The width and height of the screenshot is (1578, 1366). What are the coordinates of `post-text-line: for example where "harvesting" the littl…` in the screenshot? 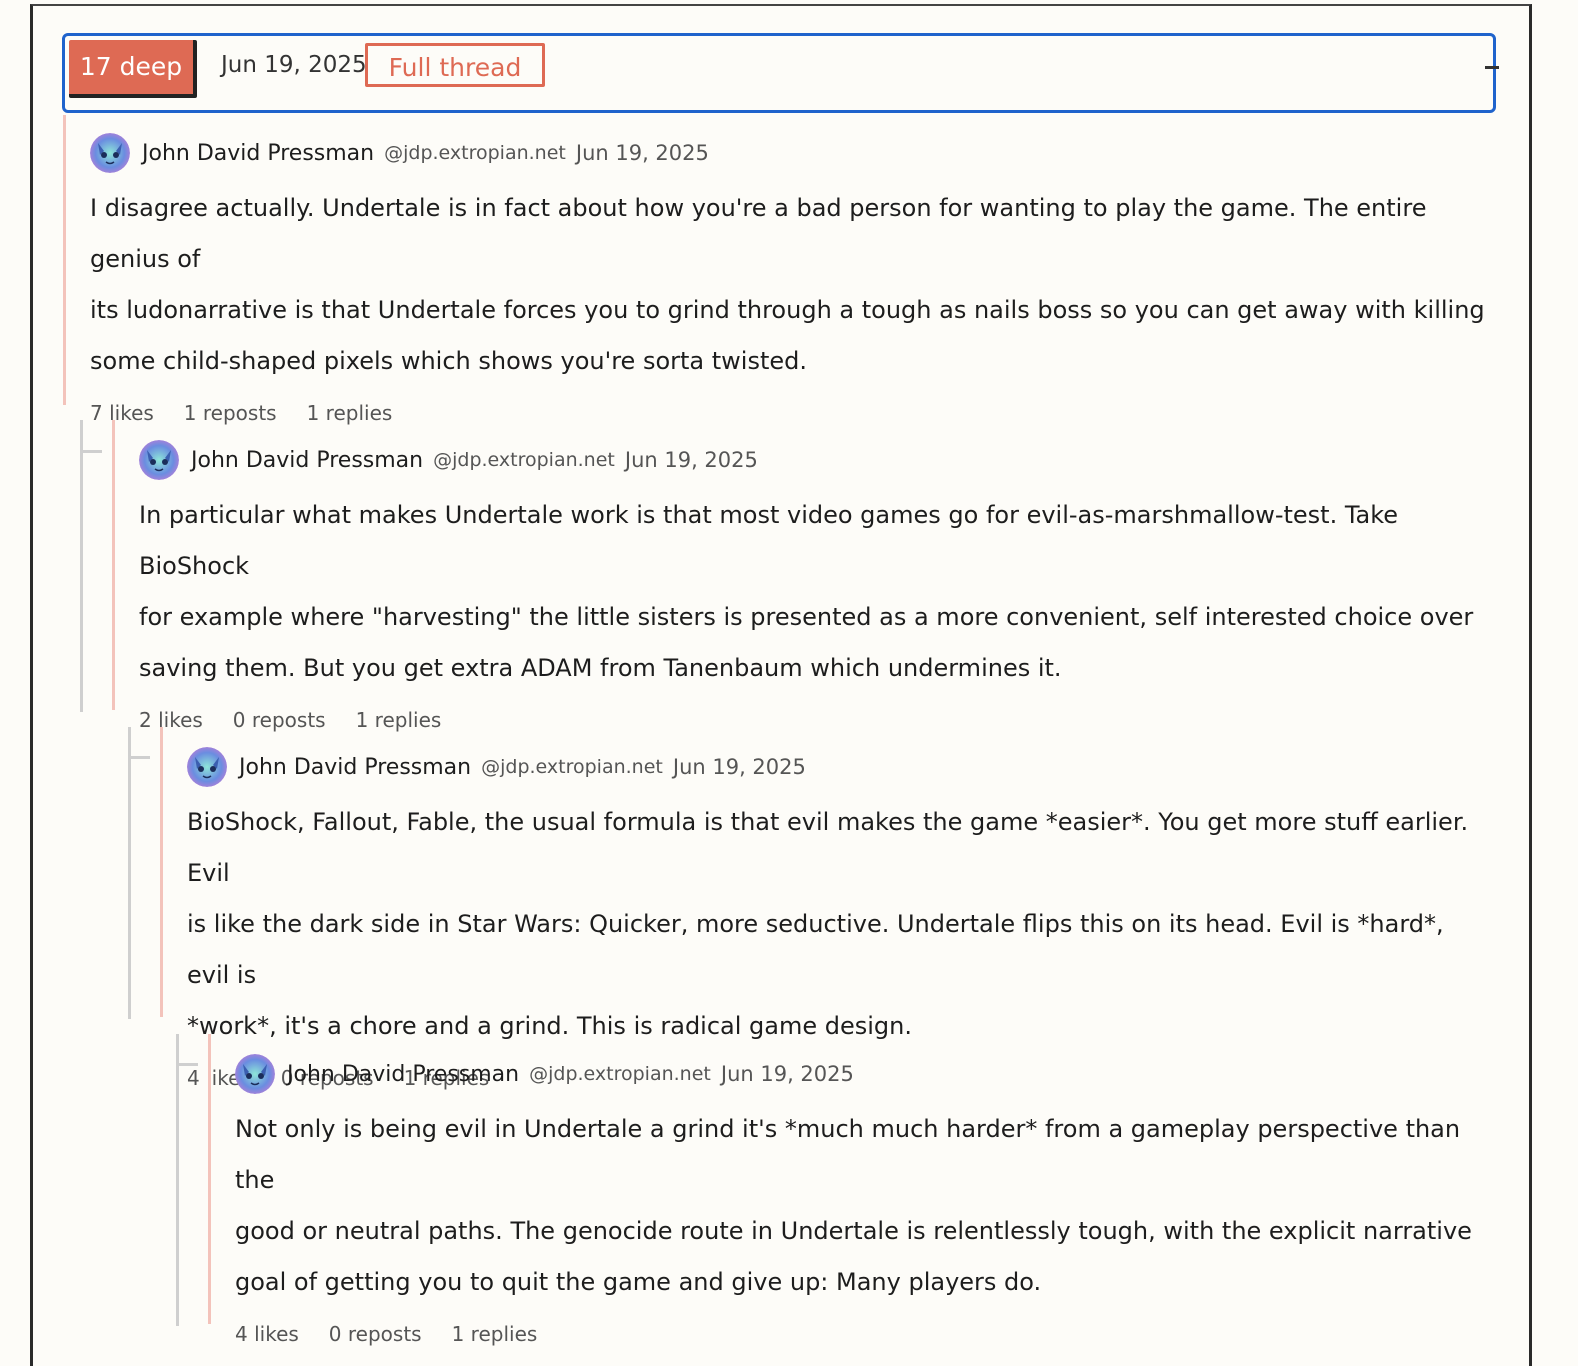 It's located at (806, 617).